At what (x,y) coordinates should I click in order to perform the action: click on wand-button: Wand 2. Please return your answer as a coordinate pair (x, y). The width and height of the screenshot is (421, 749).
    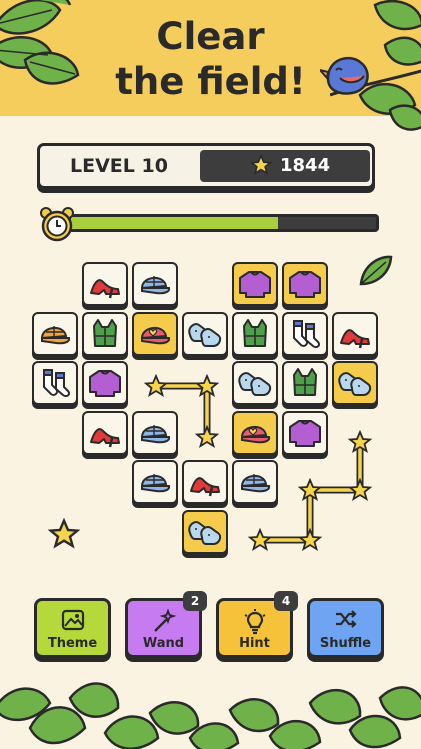
    Looking at the image, I should click on (166, 624).